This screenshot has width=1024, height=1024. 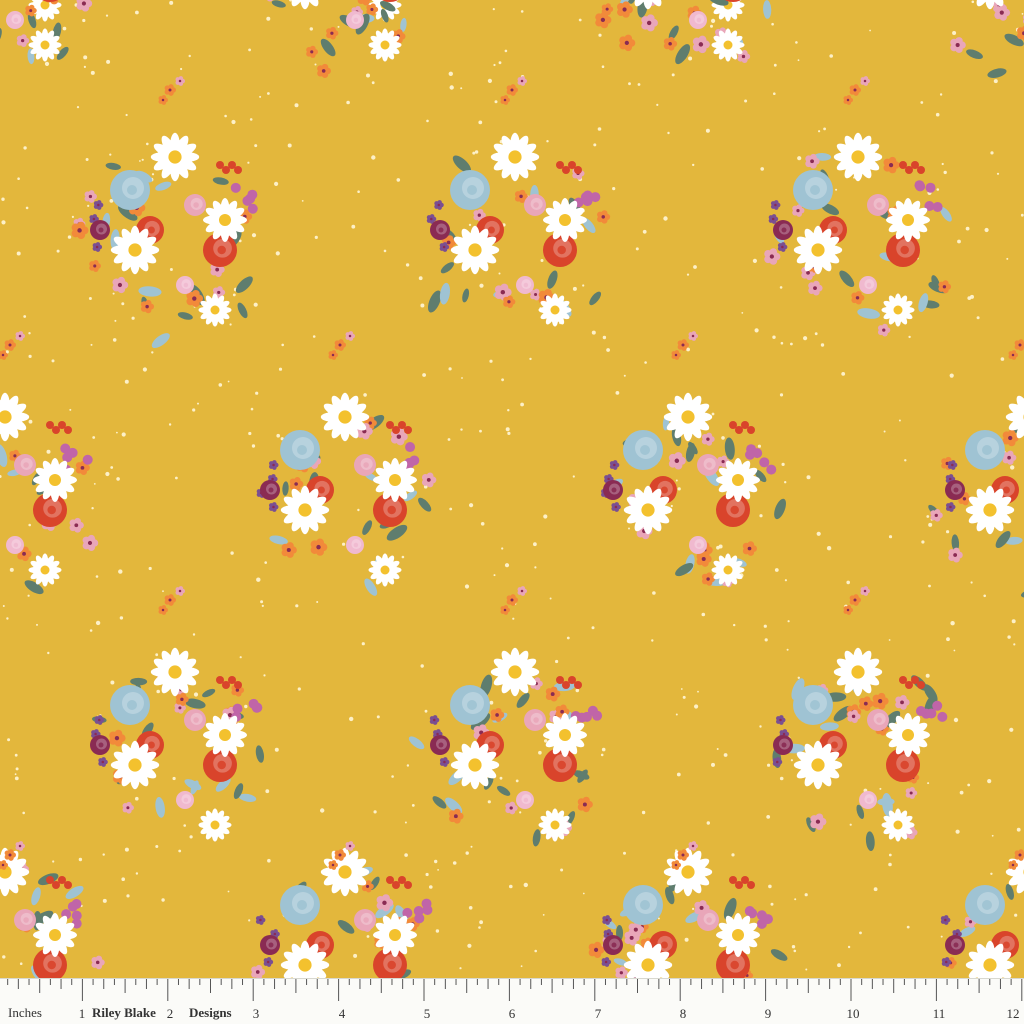 What do you see at coordinates (210, 1012) in the screenshot?
I see `ruler-brand-label-2: Designs` at bounding box center [210, 1012].